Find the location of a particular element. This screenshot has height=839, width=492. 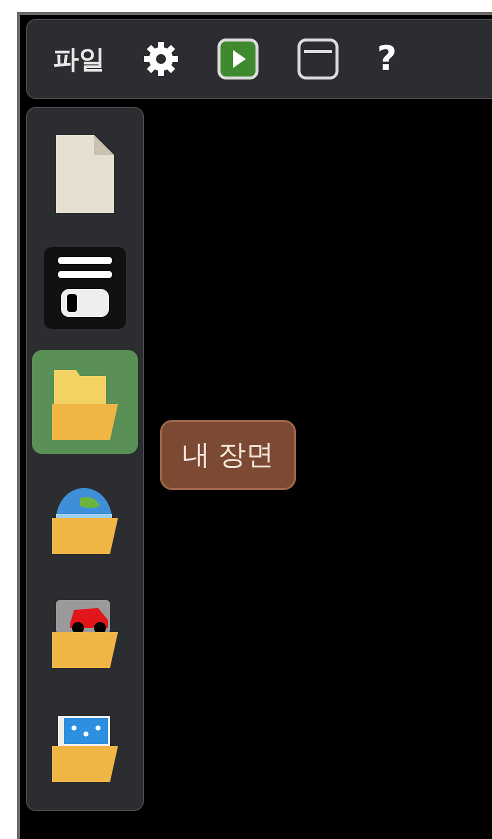

save-icon is located at coordinates (85, 288).